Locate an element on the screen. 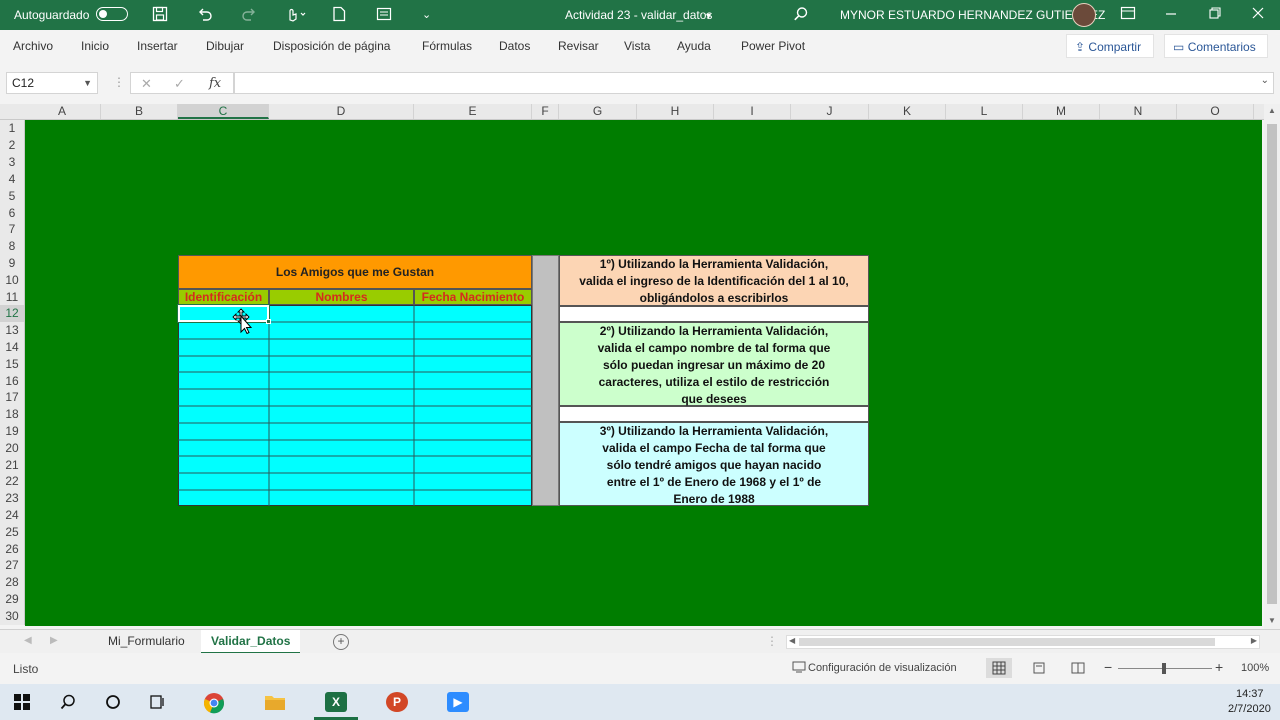 This screenshot has width=1280, height=720. zoom-out-icon: − is located at coordinates (1108, 667).